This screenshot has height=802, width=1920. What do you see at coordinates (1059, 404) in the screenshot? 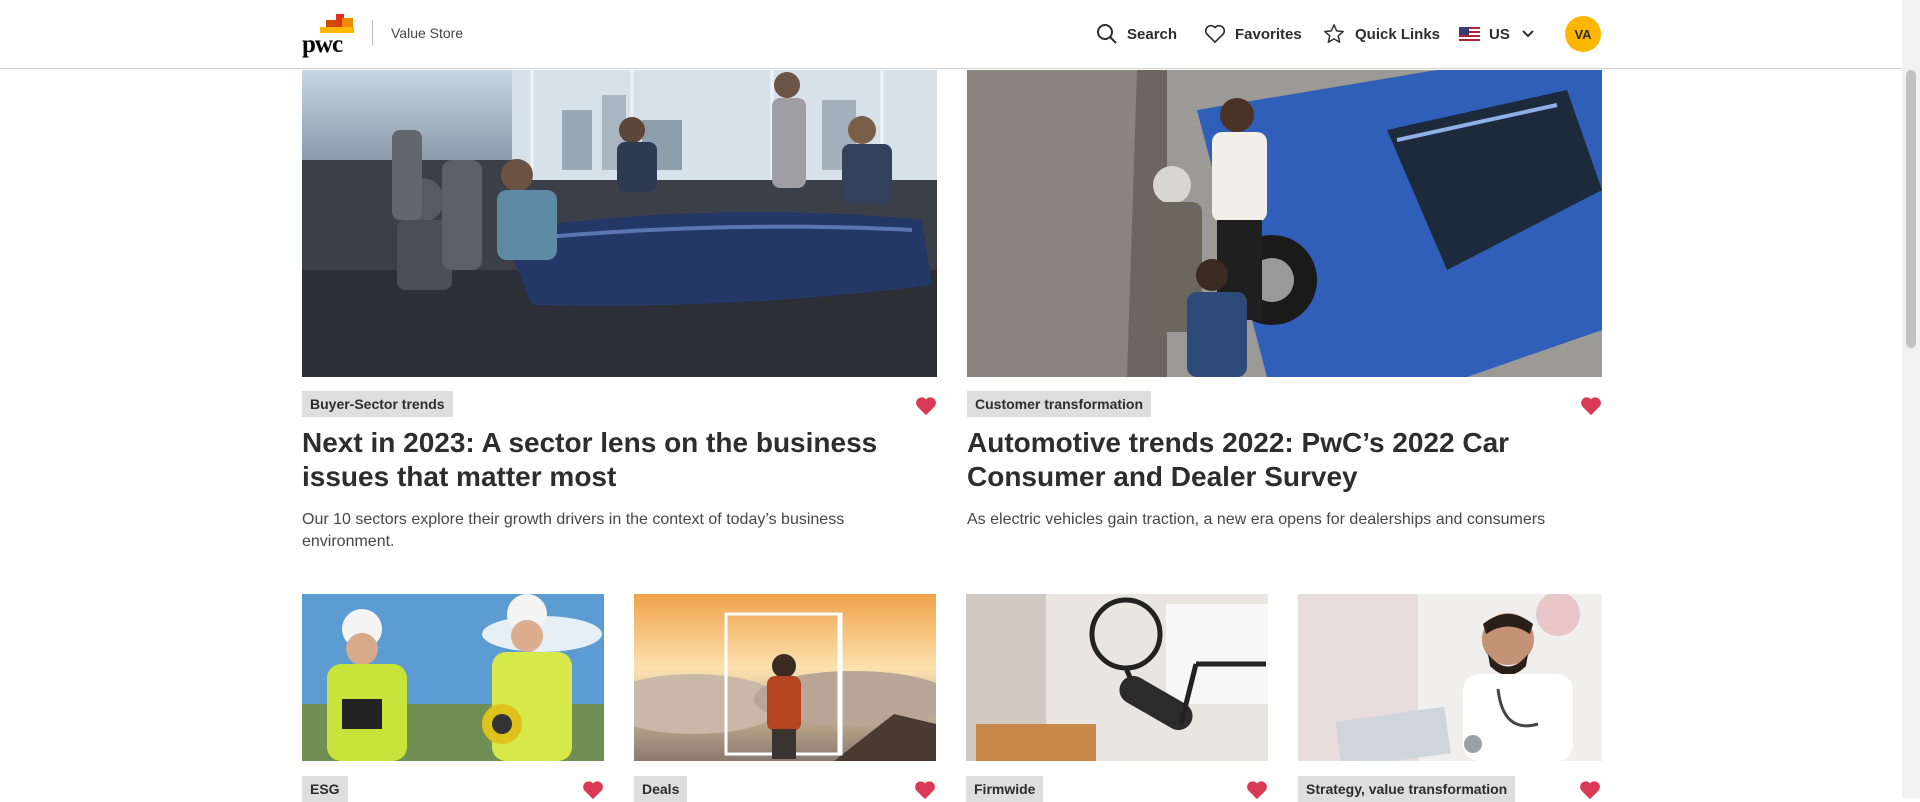
I see `category-tag: Customer transformation` at bounding box center [1059, 404].